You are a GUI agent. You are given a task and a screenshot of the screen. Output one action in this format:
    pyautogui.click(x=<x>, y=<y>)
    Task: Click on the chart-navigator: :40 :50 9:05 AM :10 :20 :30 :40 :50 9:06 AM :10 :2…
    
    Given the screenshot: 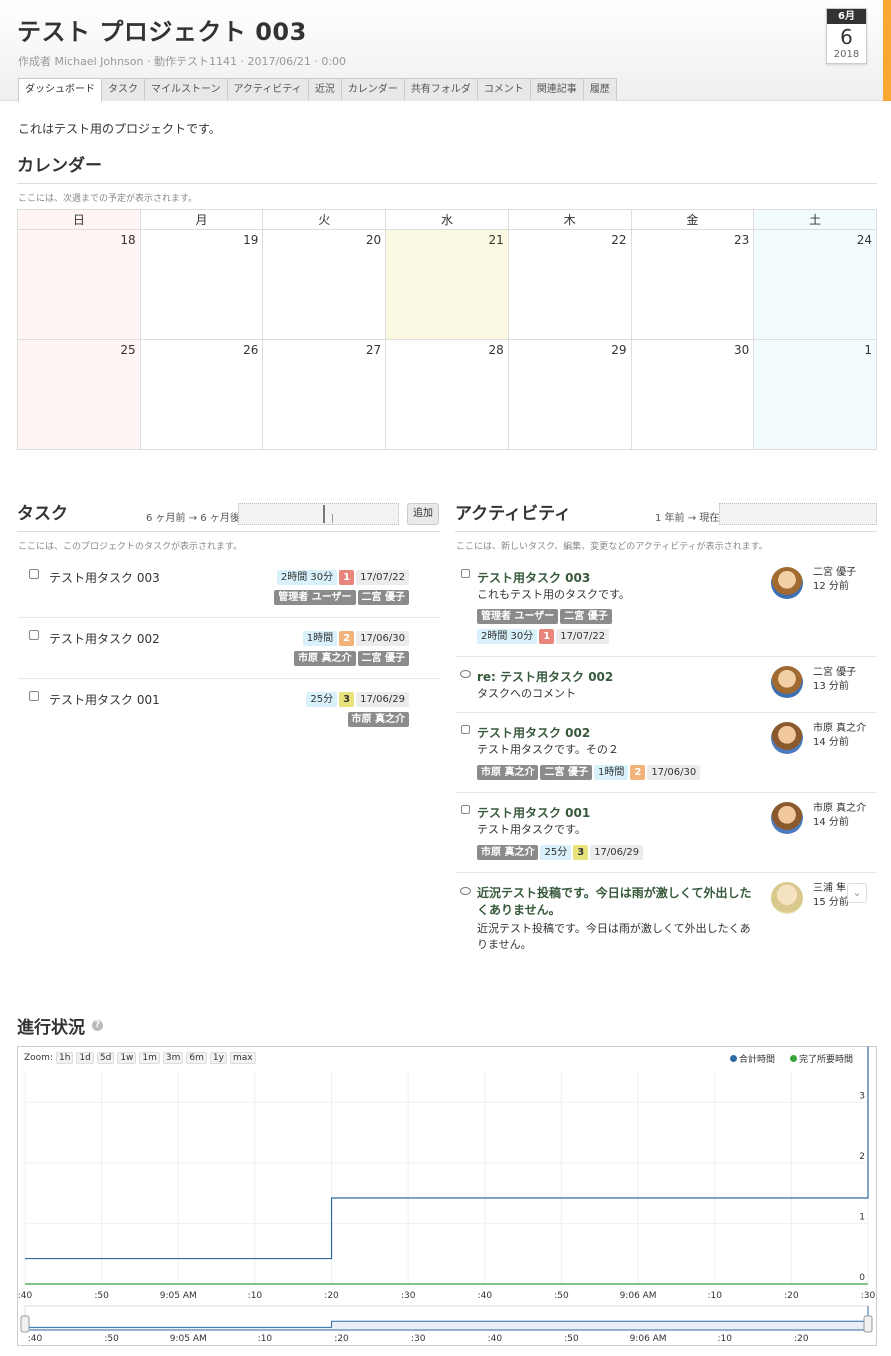 What is the action you would take?
    pyautogui.click(x=446, y=1324)
    